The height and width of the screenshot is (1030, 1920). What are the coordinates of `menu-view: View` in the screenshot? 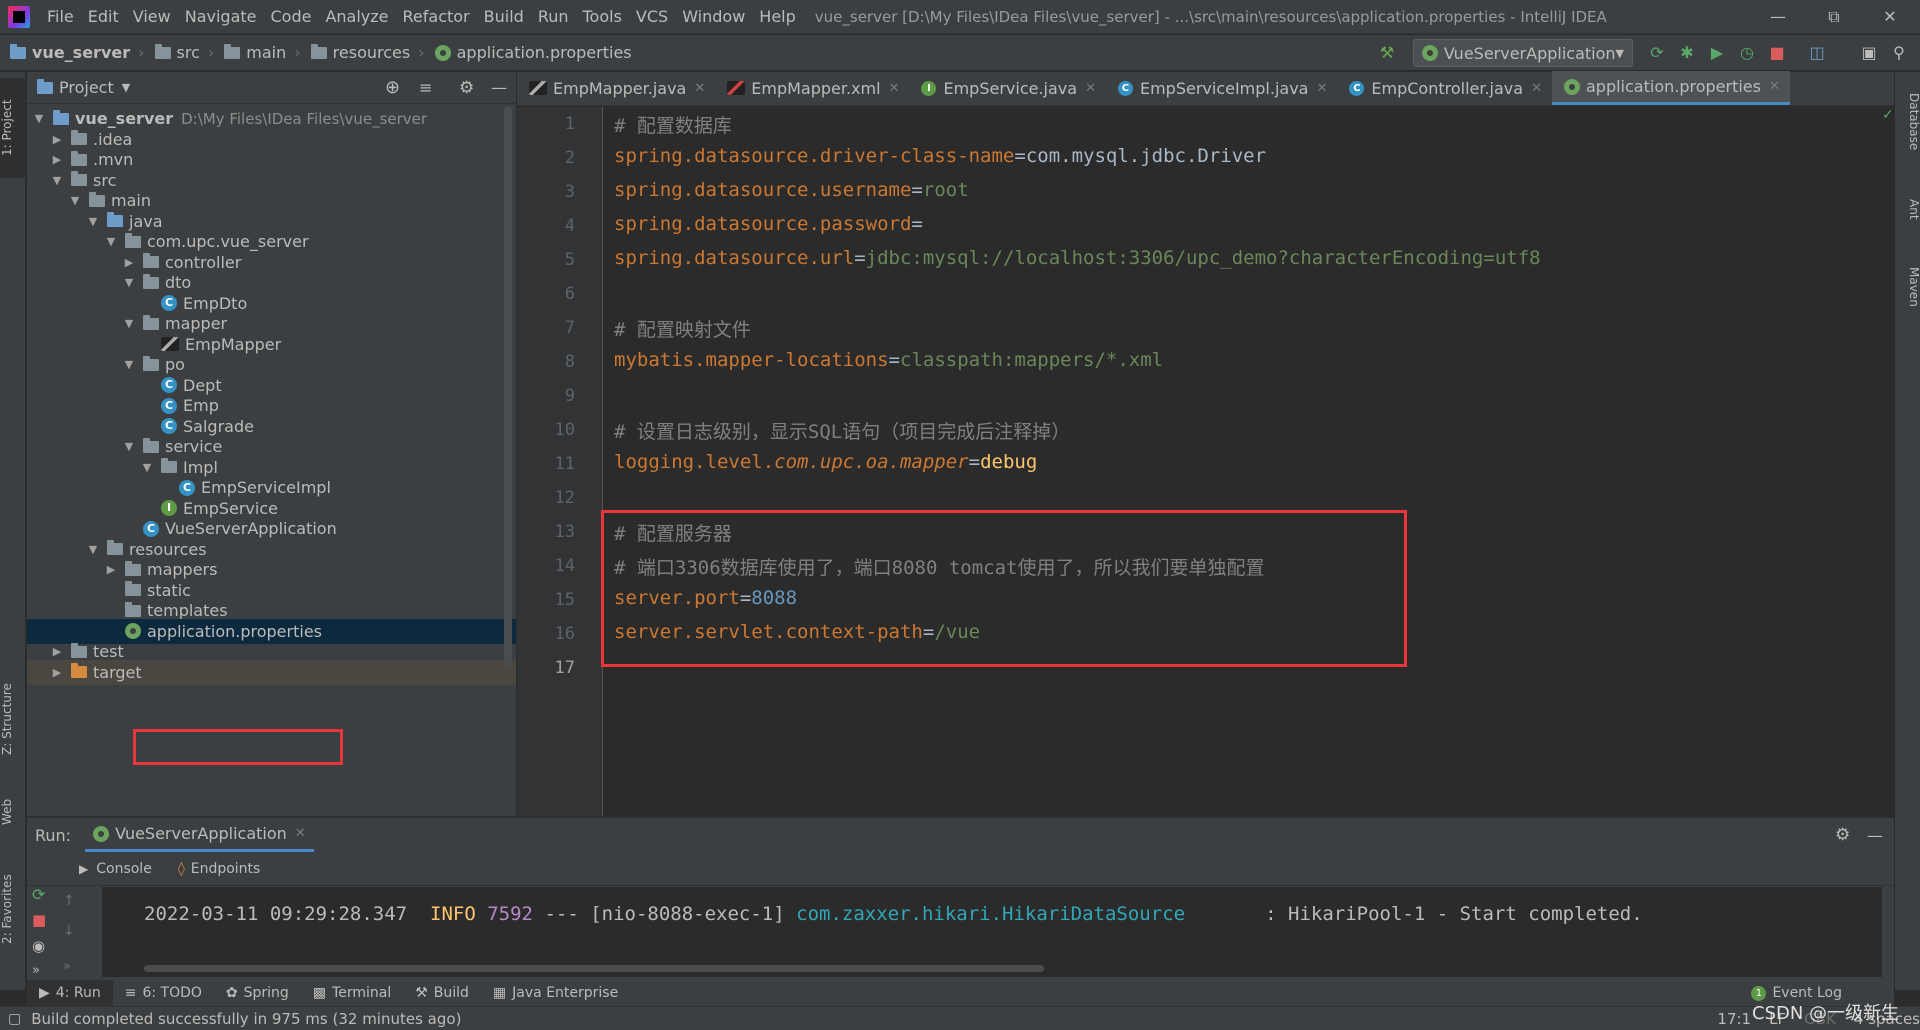 It's located at (152, 17).